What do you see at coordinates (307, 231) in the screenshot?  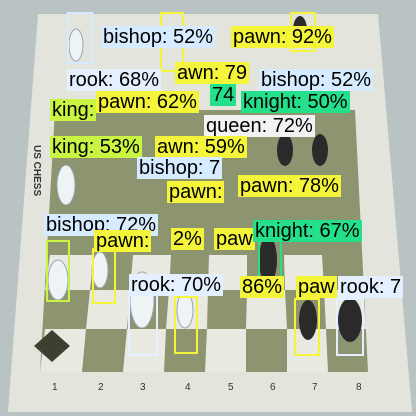 I see `detection-label: knight: 67%` at bounding box center [307, 231].